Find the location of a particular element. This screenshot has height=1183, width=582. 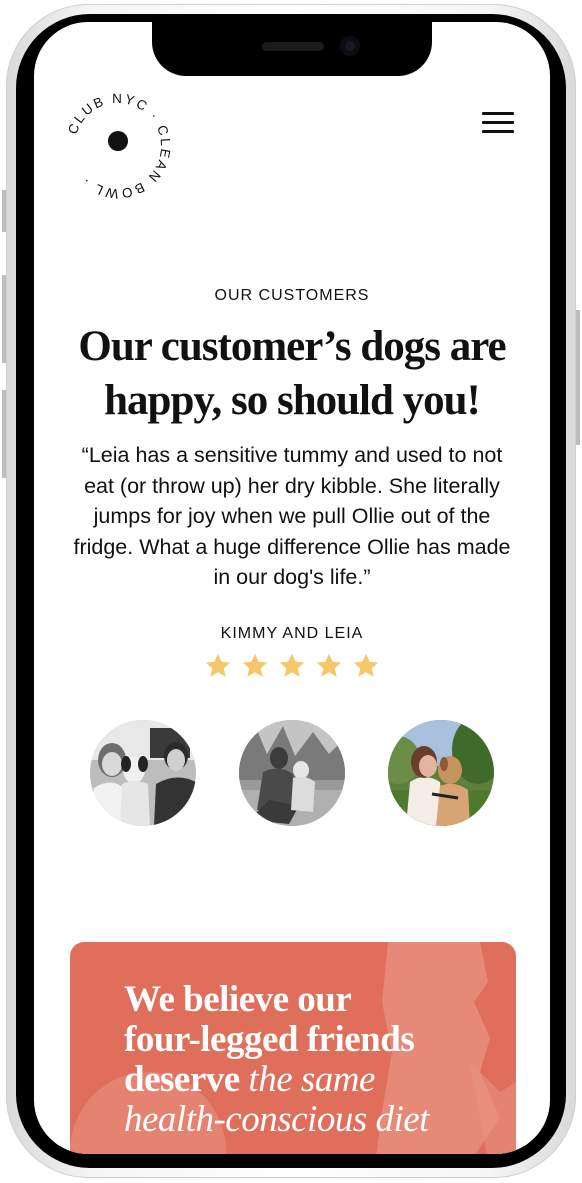

phone-camera is located at coordinates (350, 46).